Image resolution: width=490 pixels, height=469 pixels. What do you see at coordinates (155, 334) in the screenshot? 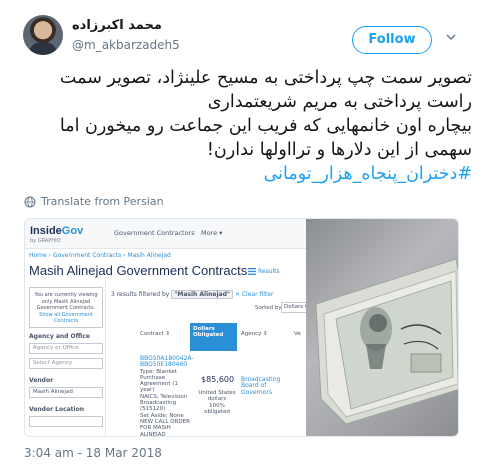
I see `column-contract: Contract ⇕` at bounding box center [155, 334].